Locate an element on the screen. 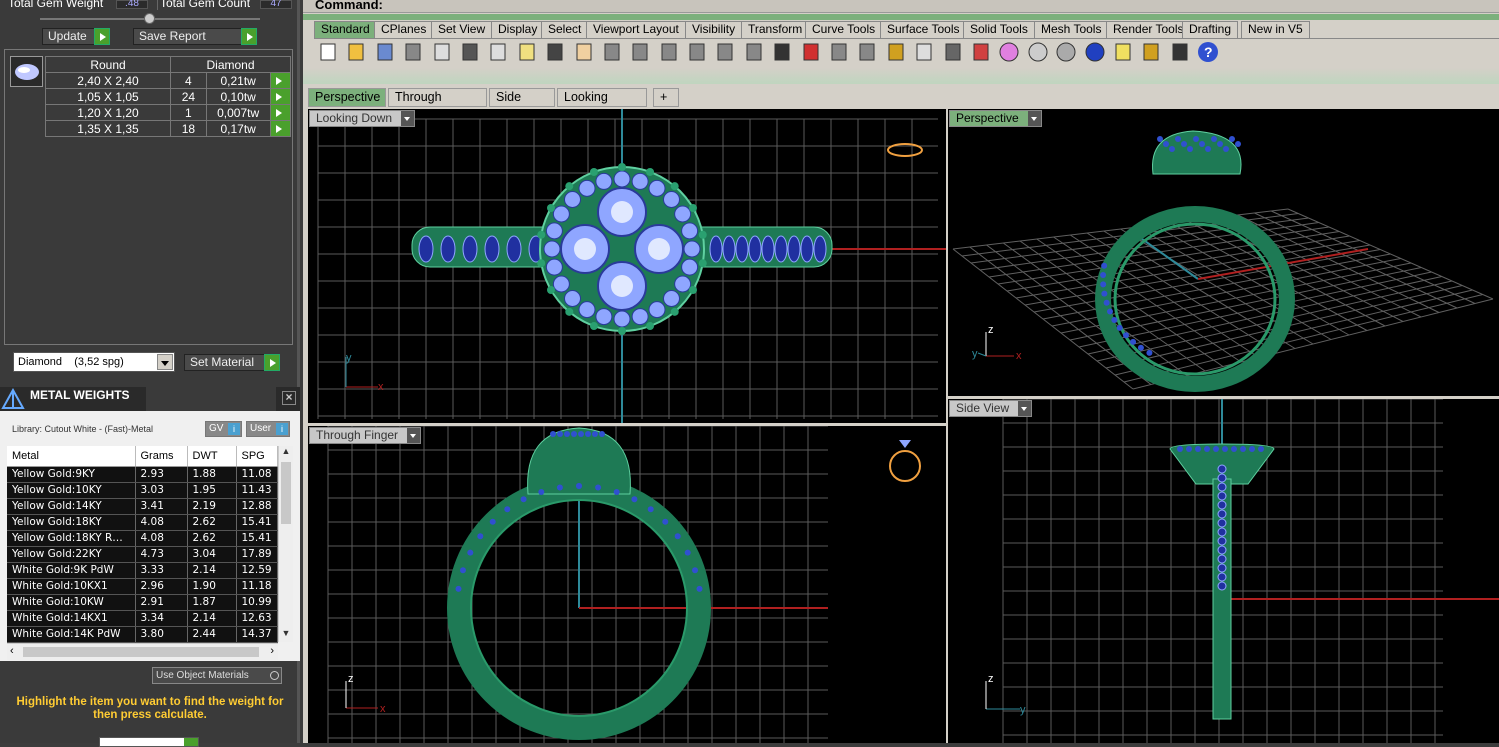 This screenshot has height=747, width=1499. help-icon: ? is located at coordinates (1208, 52).